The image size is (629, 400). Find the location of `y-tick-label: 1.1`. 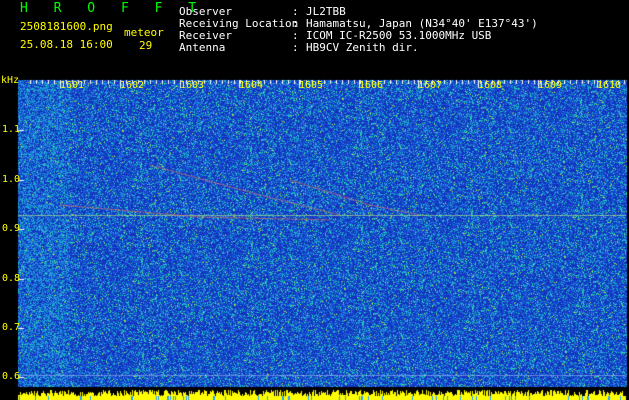

y-tick-label: 1.1 is located at coordinates (11, 129).